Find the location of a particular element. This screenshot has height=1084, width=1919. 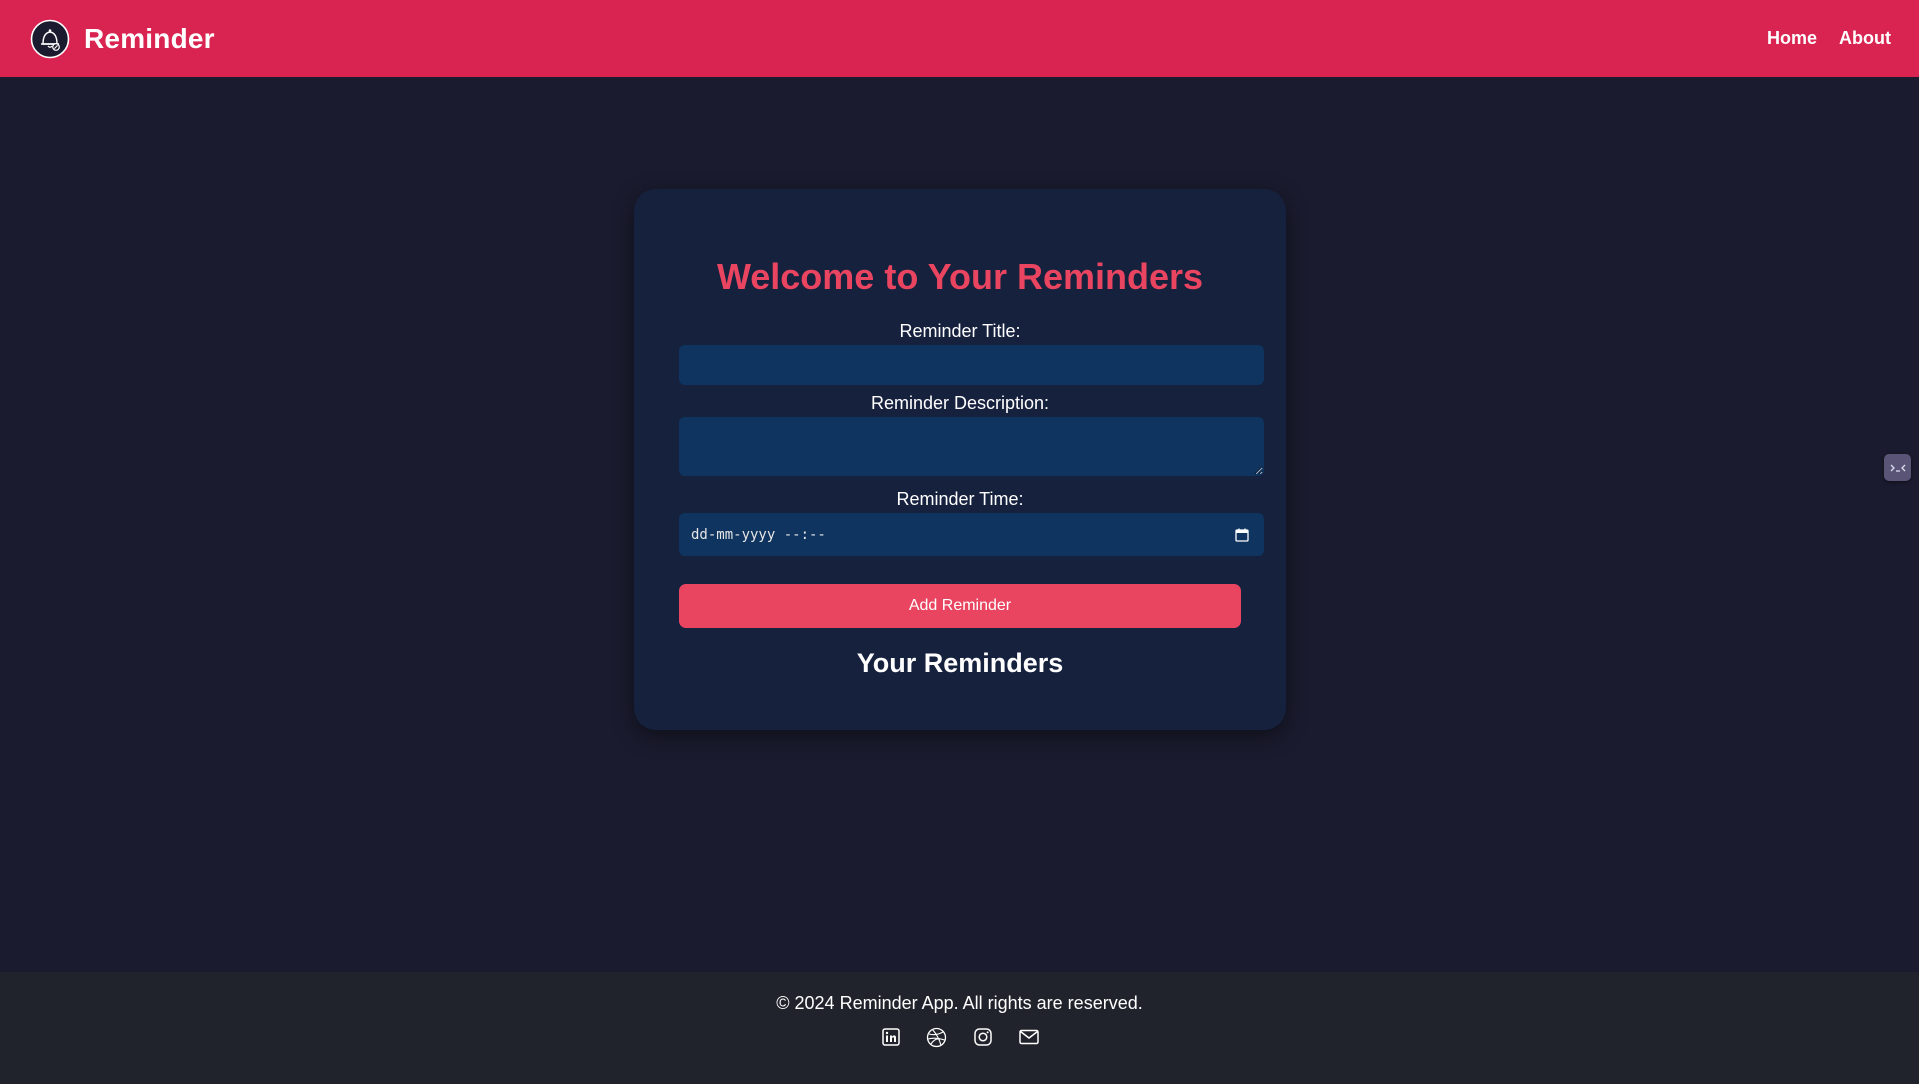

reminder-description-input is located at coordinates (971, 446).